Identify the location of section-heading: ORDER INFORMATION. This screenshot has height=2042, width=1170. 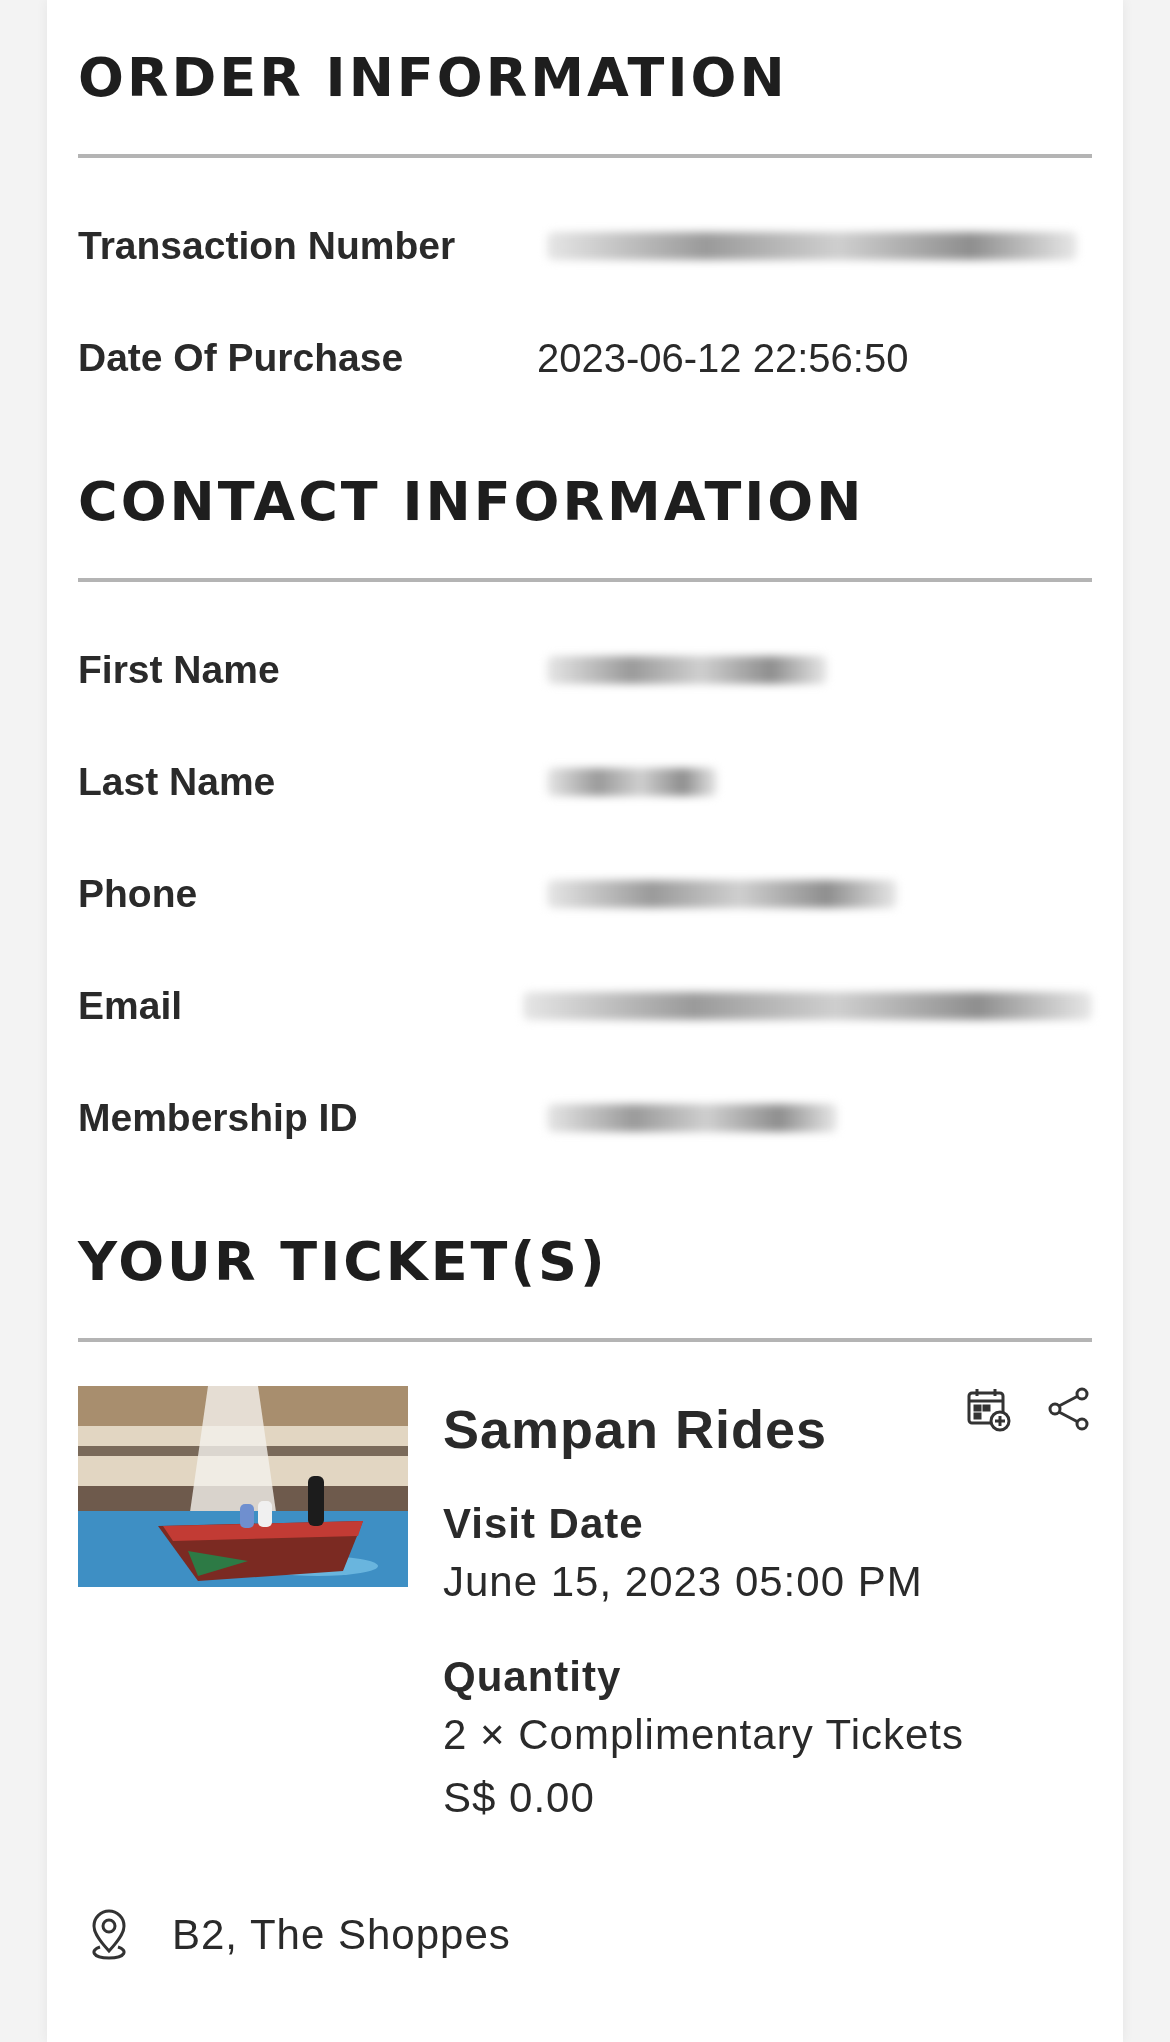
(433, 78).